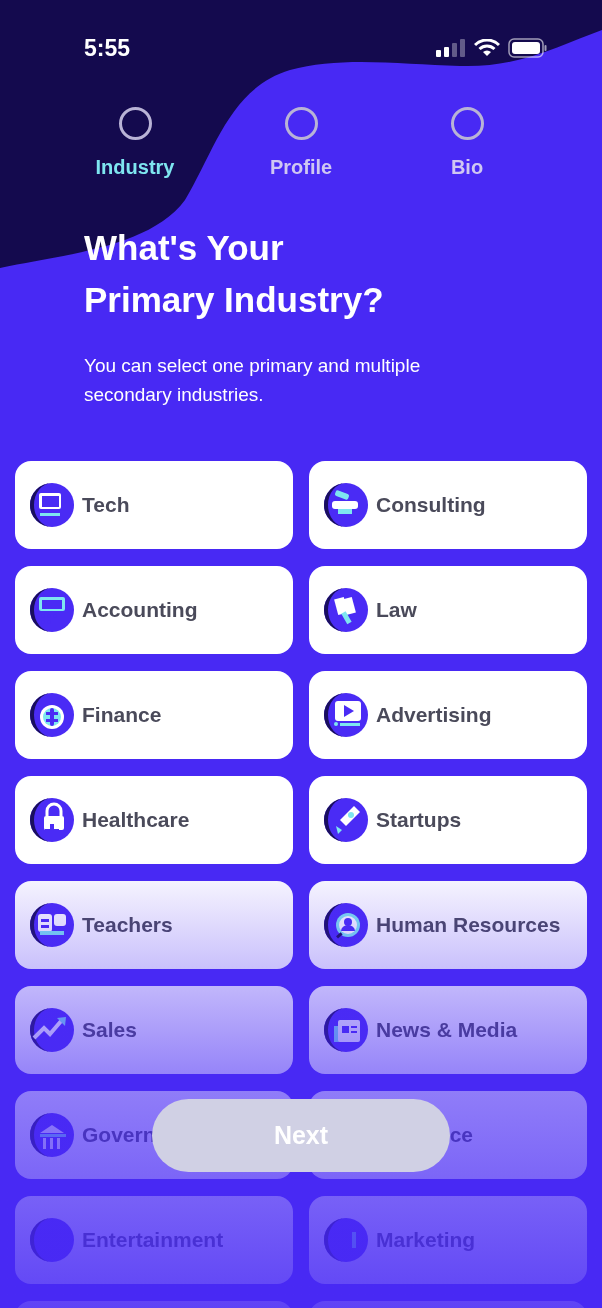 The height and width of the screenshot is (1308, 602). What do you see at coordinates (451, 48) in the screenshot?
I see `signal-icon` at bounding box center [451, 48].